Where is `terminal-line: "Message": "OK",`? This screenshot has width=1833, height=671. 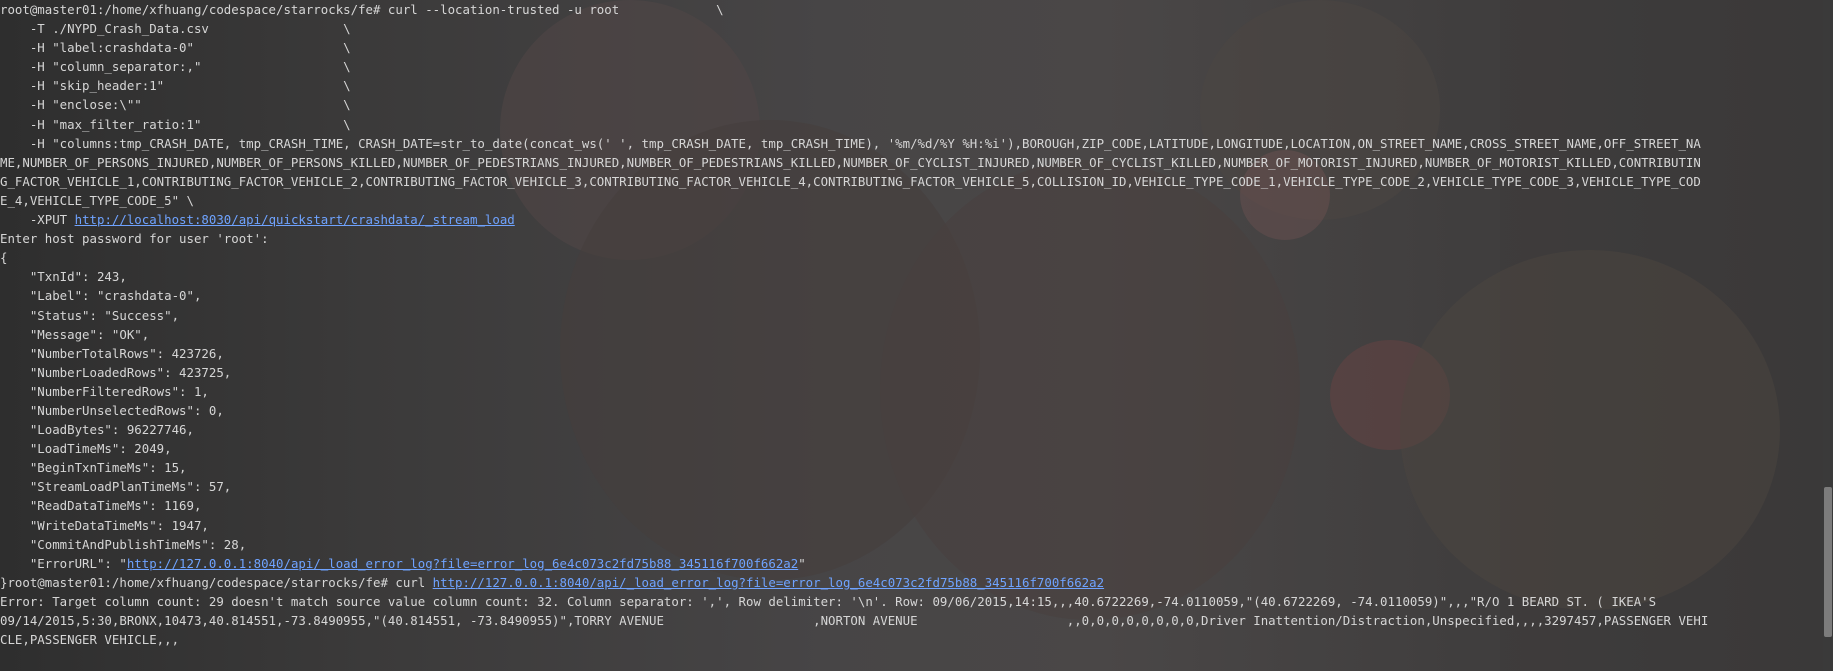
terminal-line: "Message": "OK", is located at coordinates (916, 334).